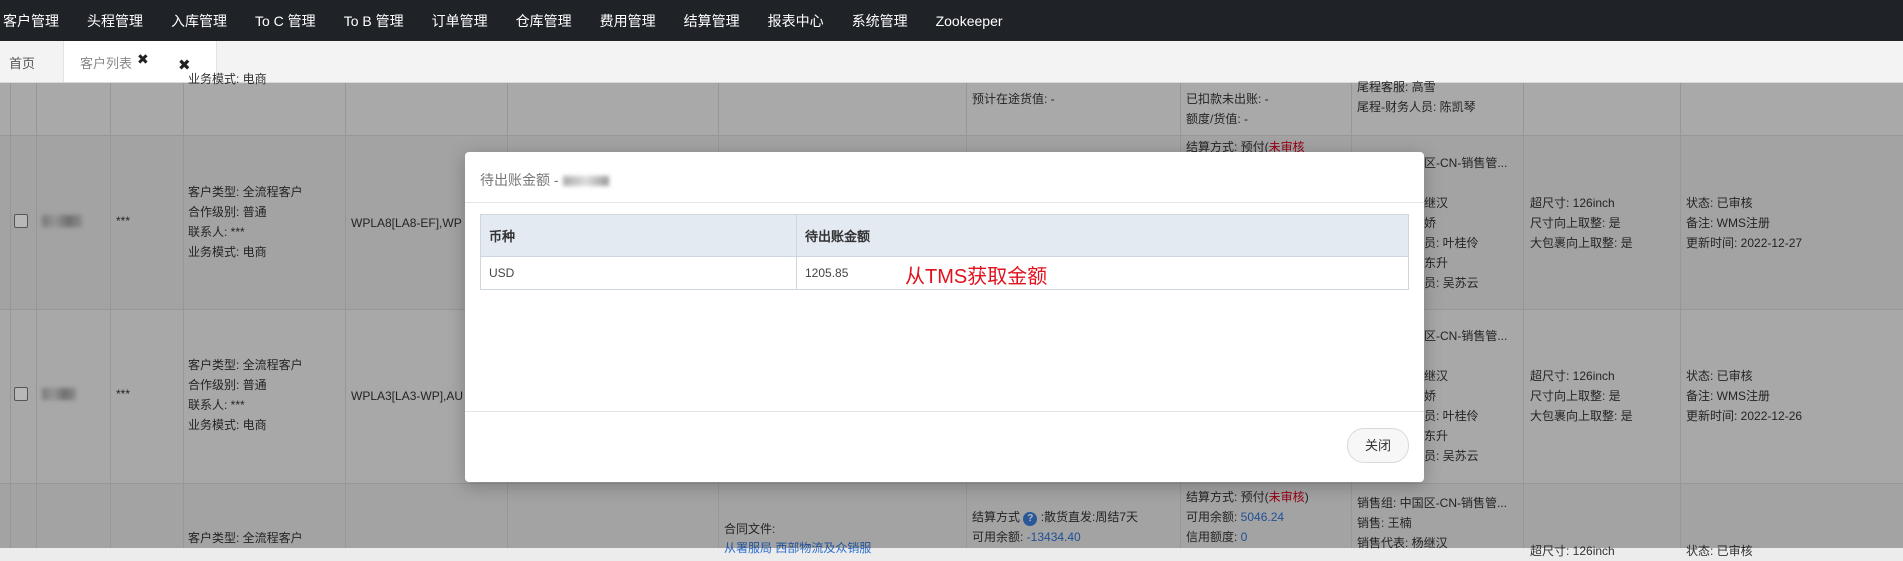  Describe the element at coordinates (585, 181) in the screenshot. I see `masked-customer-name` at that location.